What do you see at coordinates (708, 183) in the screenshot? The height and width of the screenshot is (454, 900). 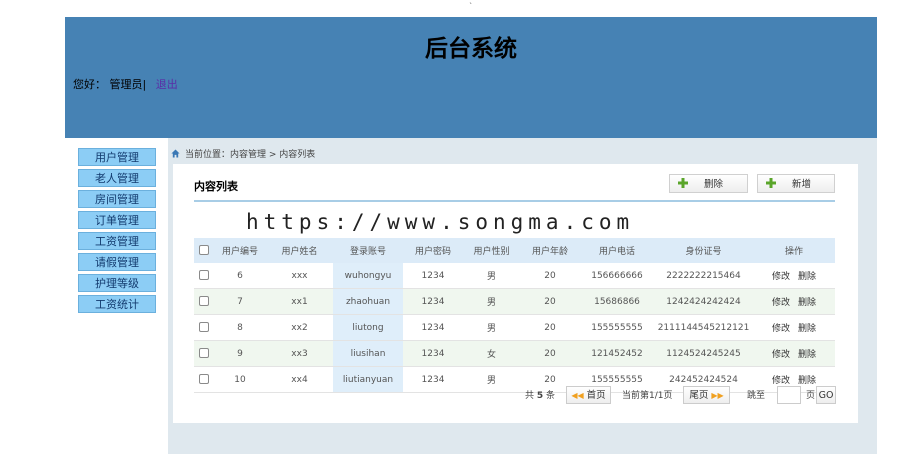 I see `delete-button: 删除` at bounding box center [708, 183].